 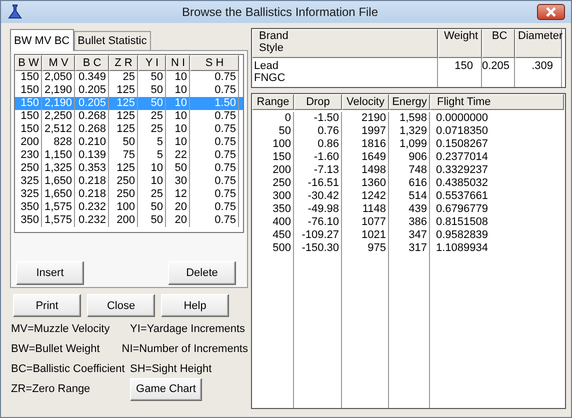 What do you see at coordinates (171, 369) in the screenshot?
I see `legend-text: SH=Sight Height` at bounding box center [171, 369].